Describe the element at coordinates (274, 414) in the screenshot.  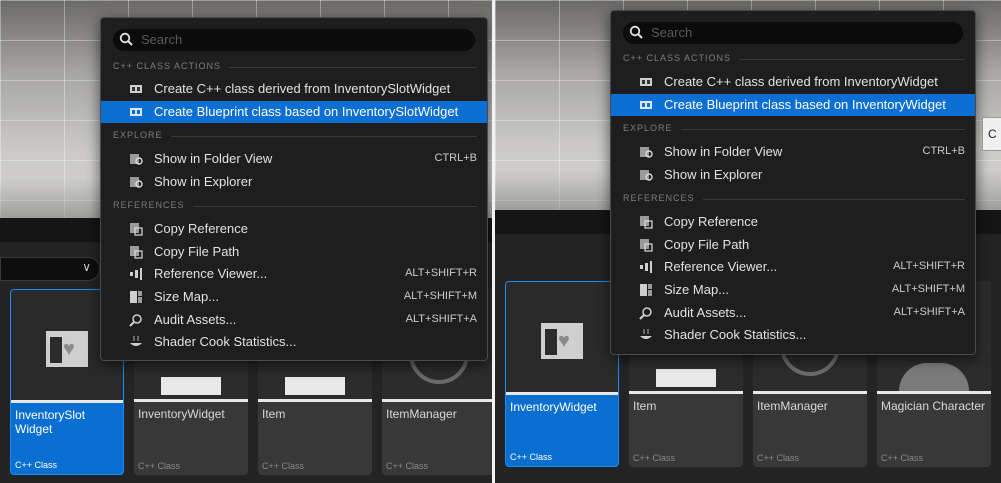
I see `asset-name: Item` at that location.